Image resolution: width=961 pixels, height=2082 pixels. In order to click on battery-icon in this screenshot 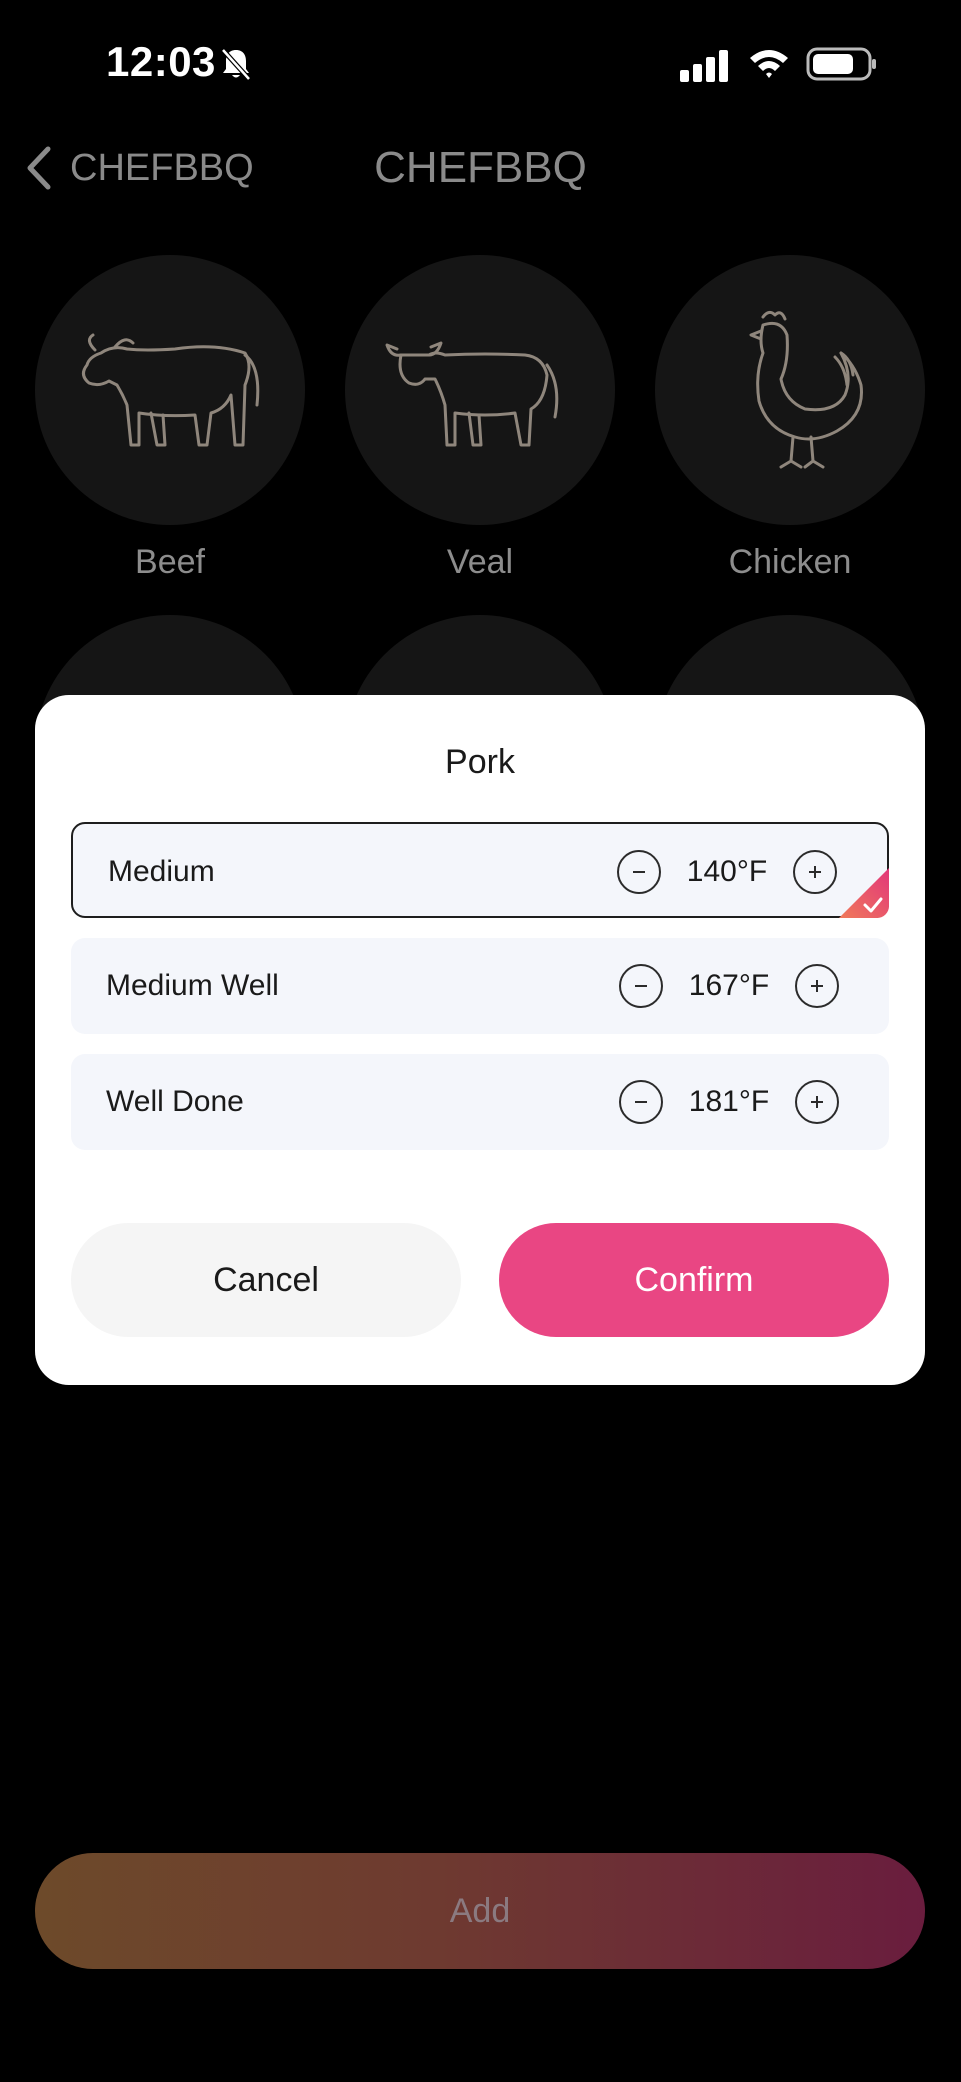, I will do `click(841, 64)`.